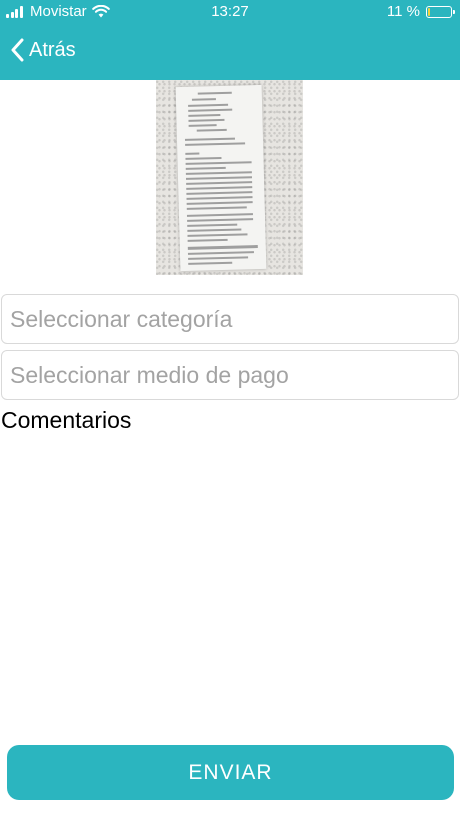 The image size is (460, 818). What do you see at coordinates (149, 374) in the screenshot?
I see `payment-method-placeholder: Seleccionar medio de pago` at bounding box center [149, 374].